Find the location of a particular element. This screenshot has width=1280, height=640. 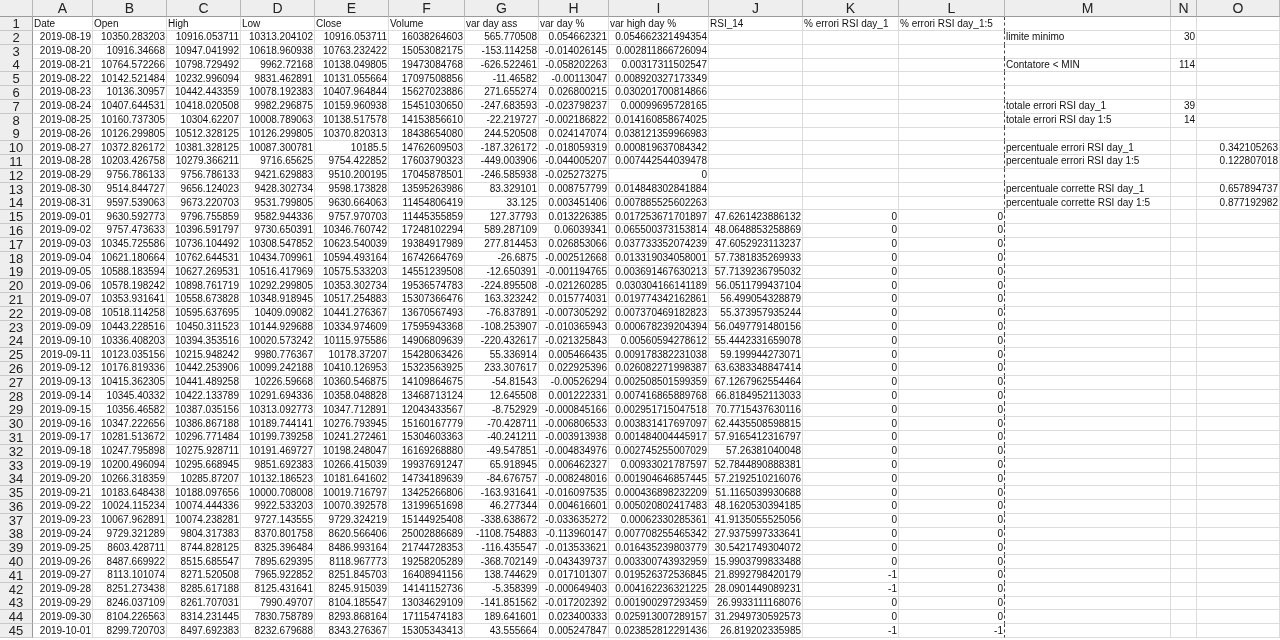

table-cell: 8744.828125 is located at coordinates (204, 548).